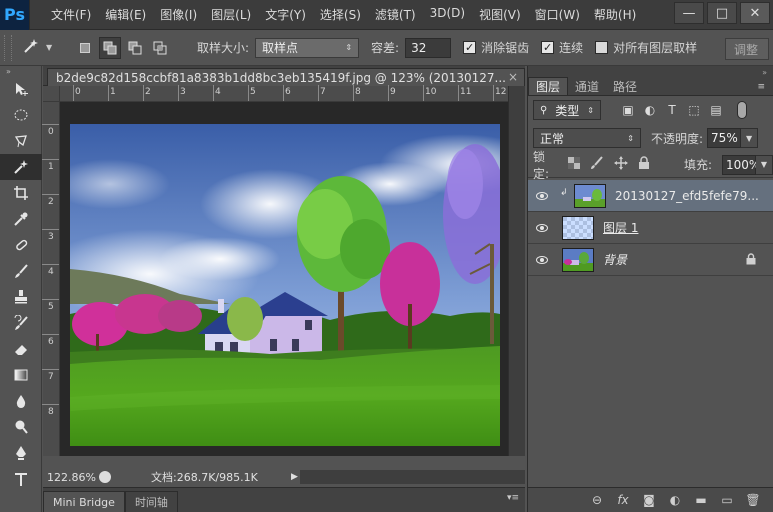 The image size is (773, 512). Describe the element at coordinates (71, 14) in the screenshot. I see `menu-file: 文件(F)` at that location.